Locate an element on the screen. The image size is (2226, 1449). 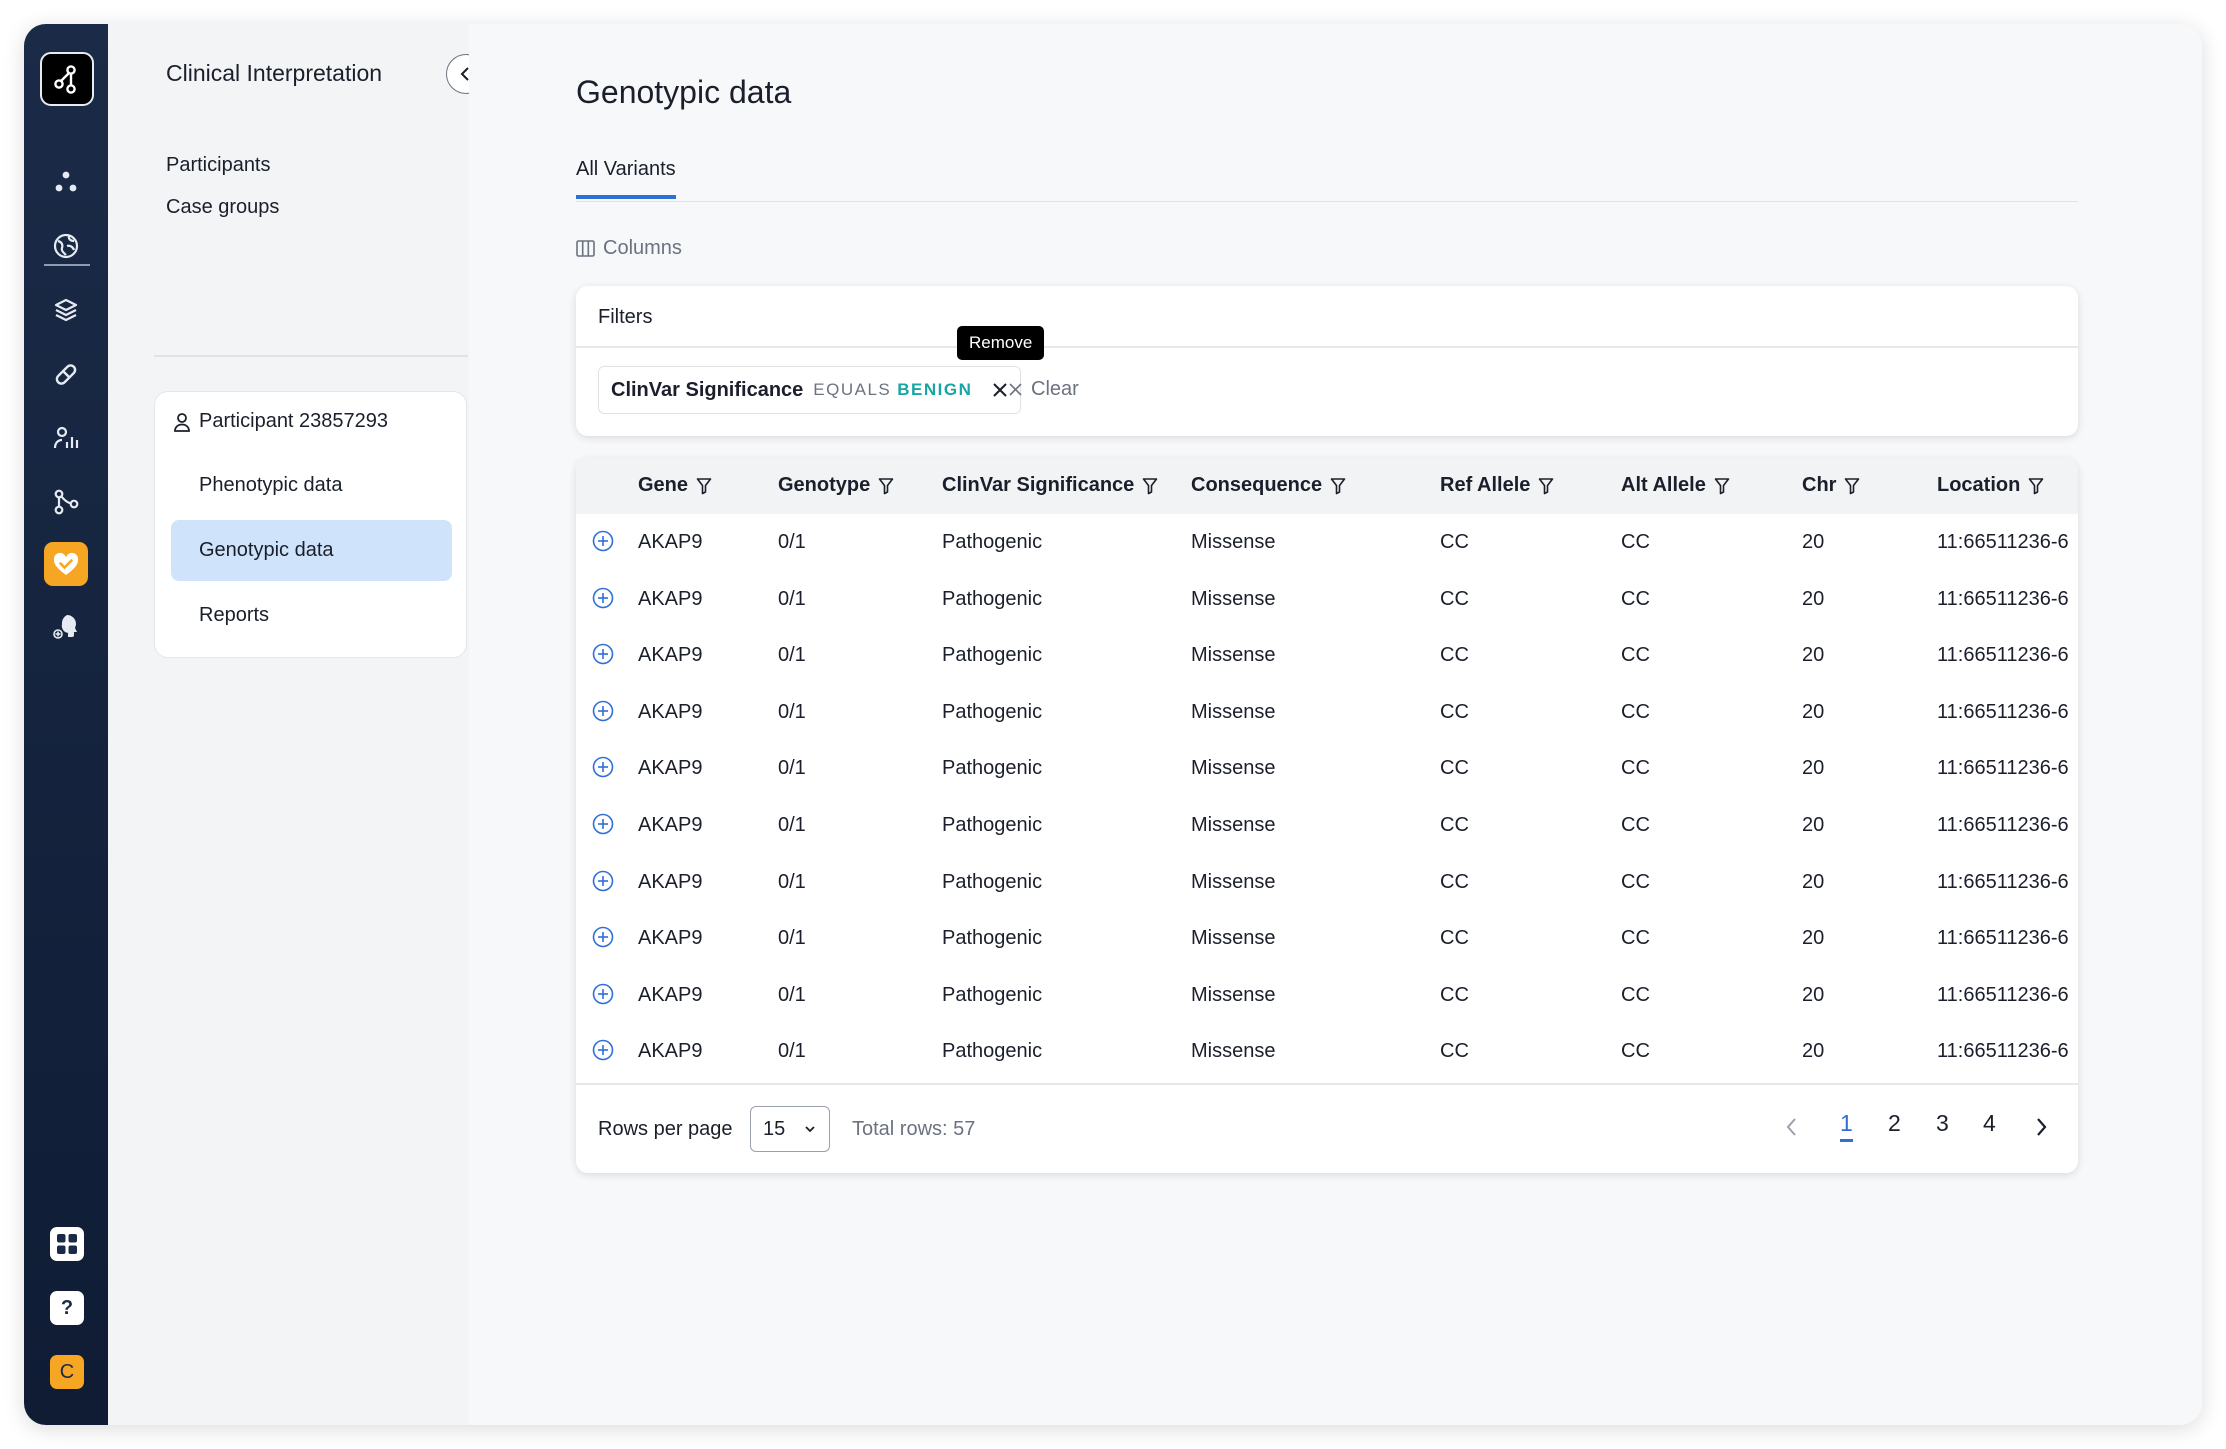
analytics-icon is located at coordinates (66, 438).